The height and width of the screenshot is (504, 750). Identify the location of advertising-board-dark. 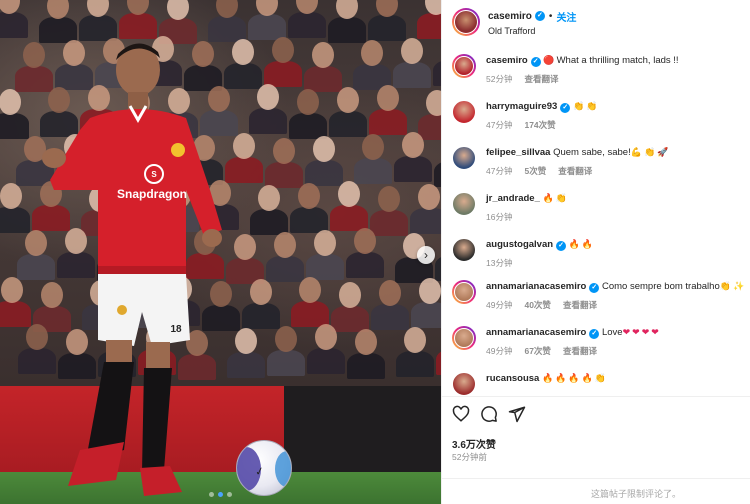
(362, 429).